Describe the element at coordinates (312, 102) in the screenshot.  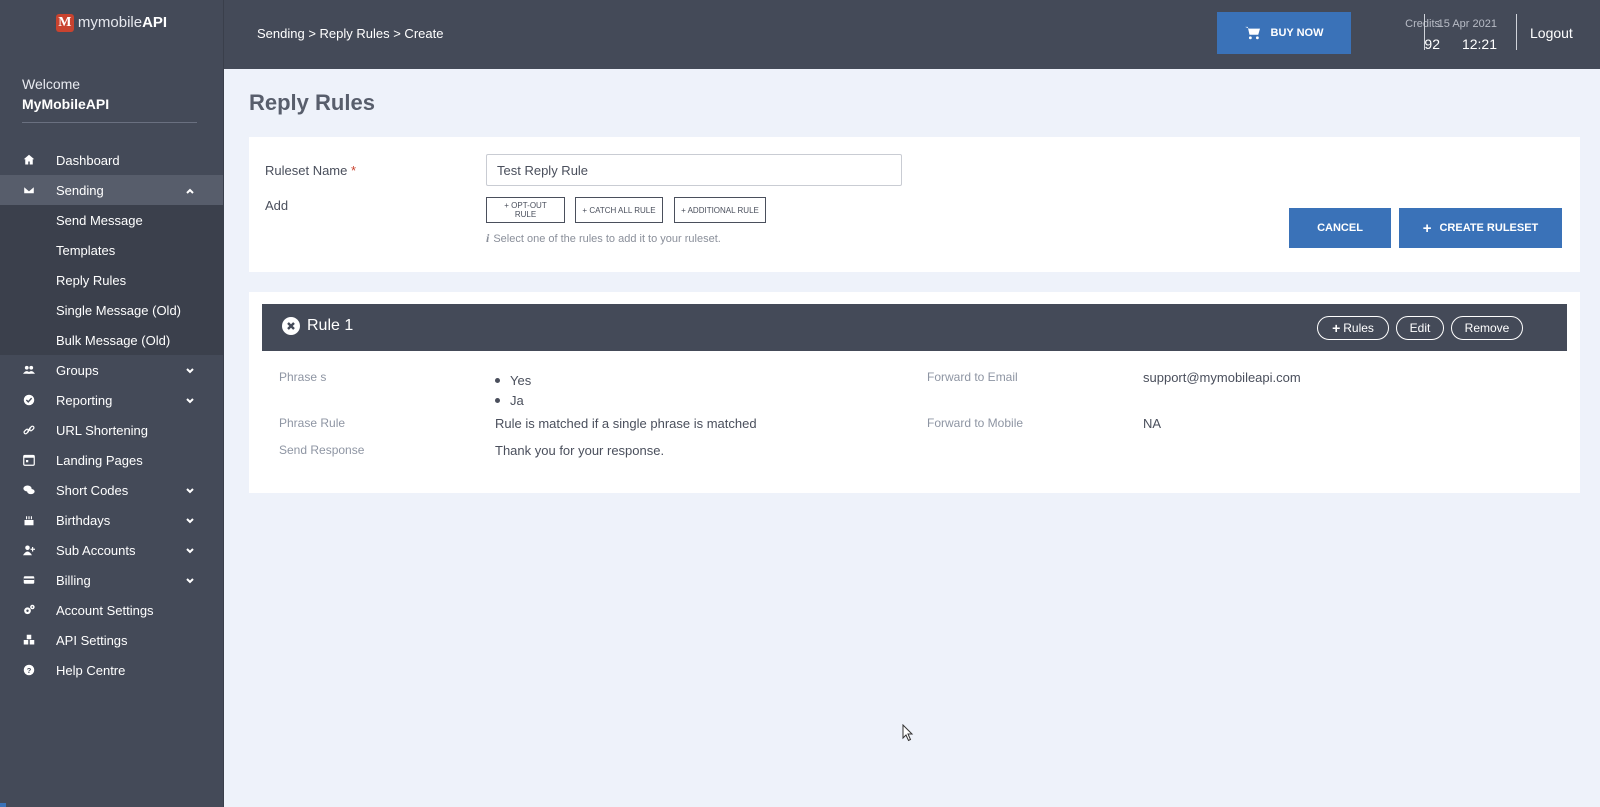
I see `page-title: Reply Rules` at that location.